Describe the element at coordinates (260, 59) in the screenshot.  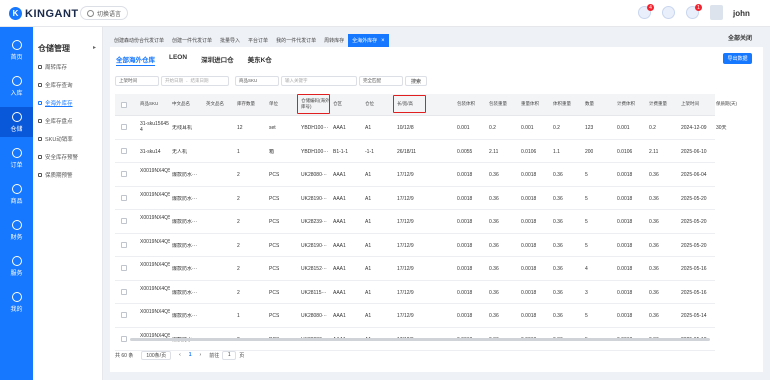
I see `warehouse-tab: 美东K仓` at that location.